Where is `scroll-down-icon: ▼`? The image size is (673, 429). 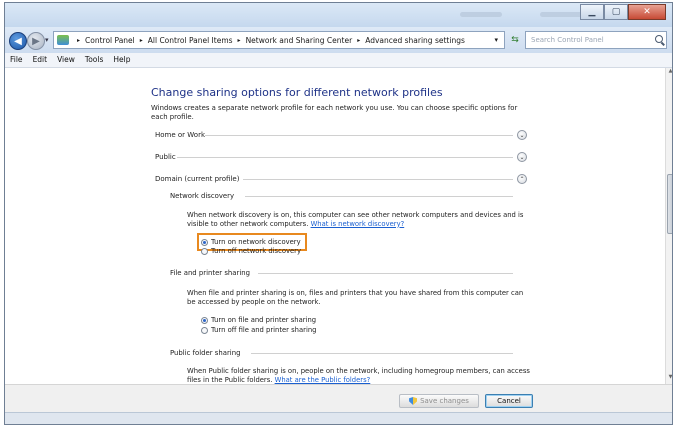 scroll-down-icon: ▼ is located at coordinates (669, 379).